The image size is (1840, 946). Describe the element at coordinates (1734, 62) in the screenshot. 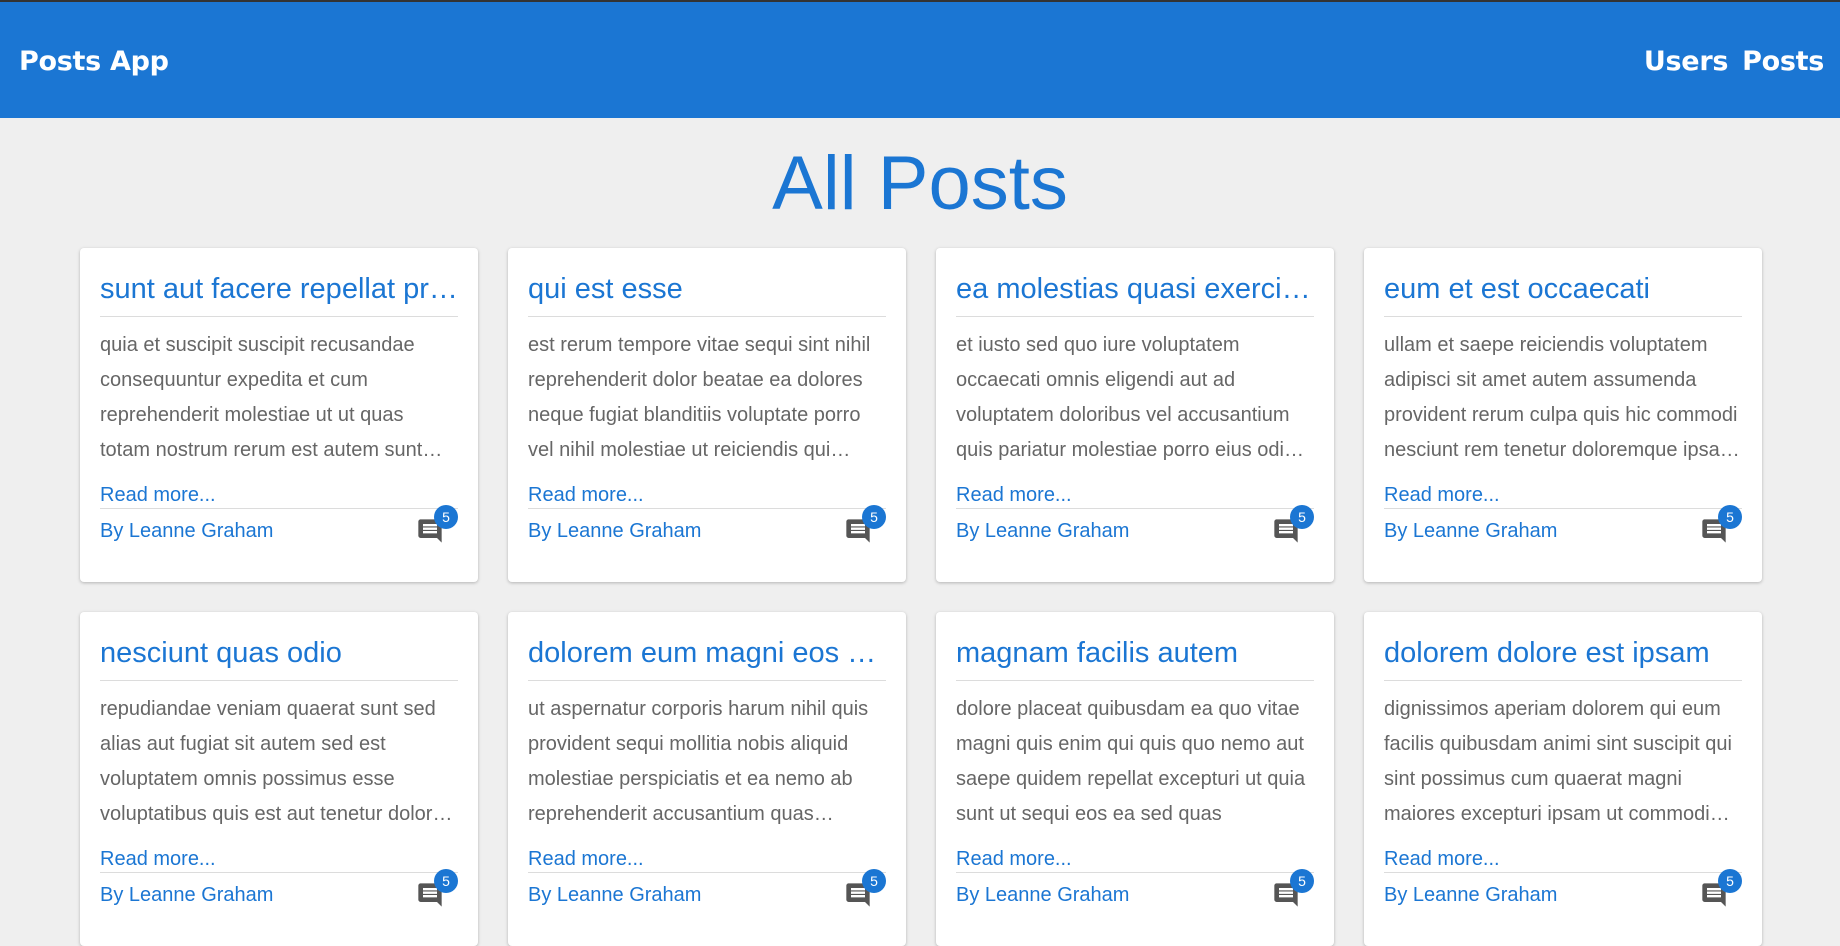

I see `main-nav: Users Posts` at that location.